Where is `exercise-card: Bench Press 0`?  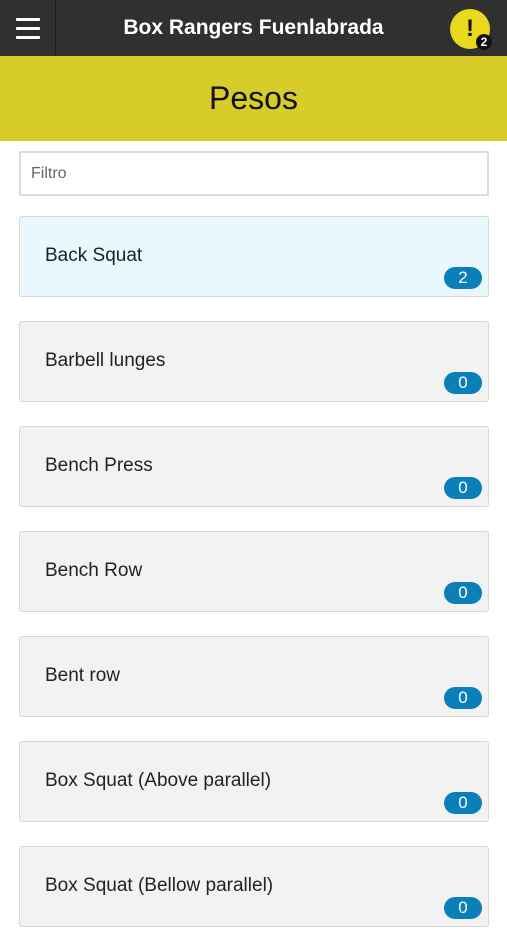
exercise-card: Bench Press 0 is located at coordinates (254, 466).